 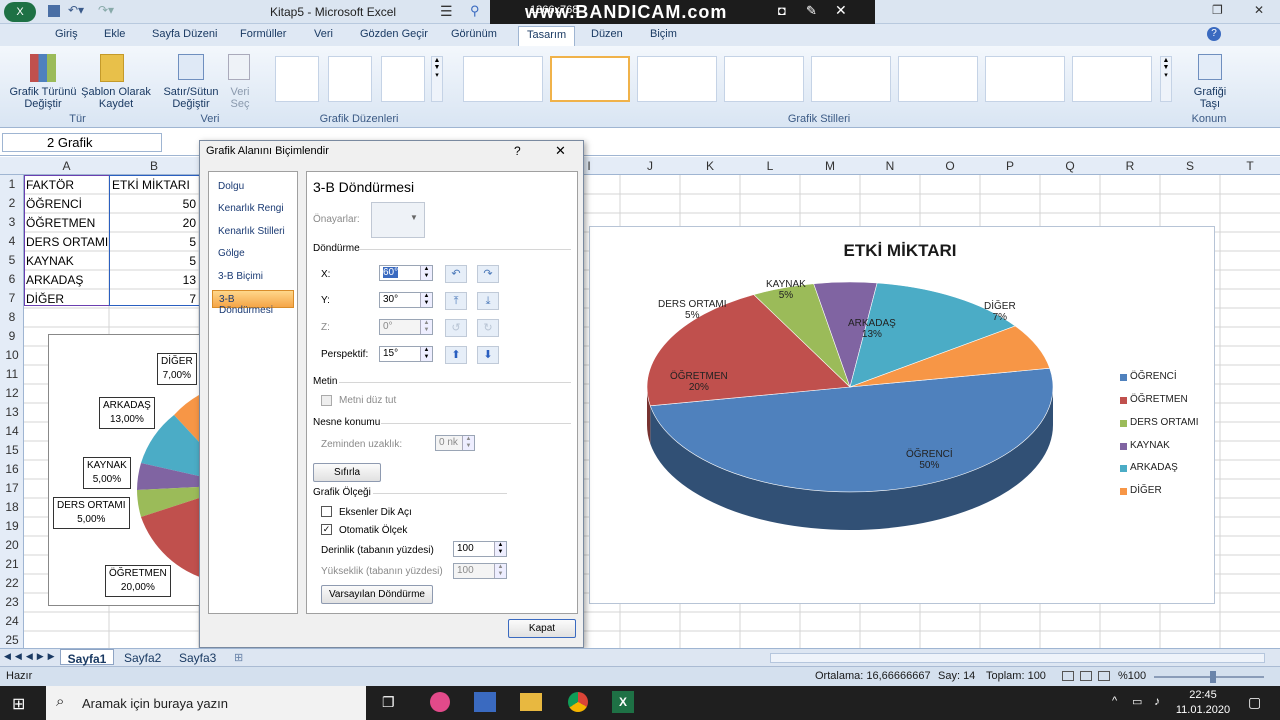 I want to click on row-header: 19, so click(x=12, y=526).